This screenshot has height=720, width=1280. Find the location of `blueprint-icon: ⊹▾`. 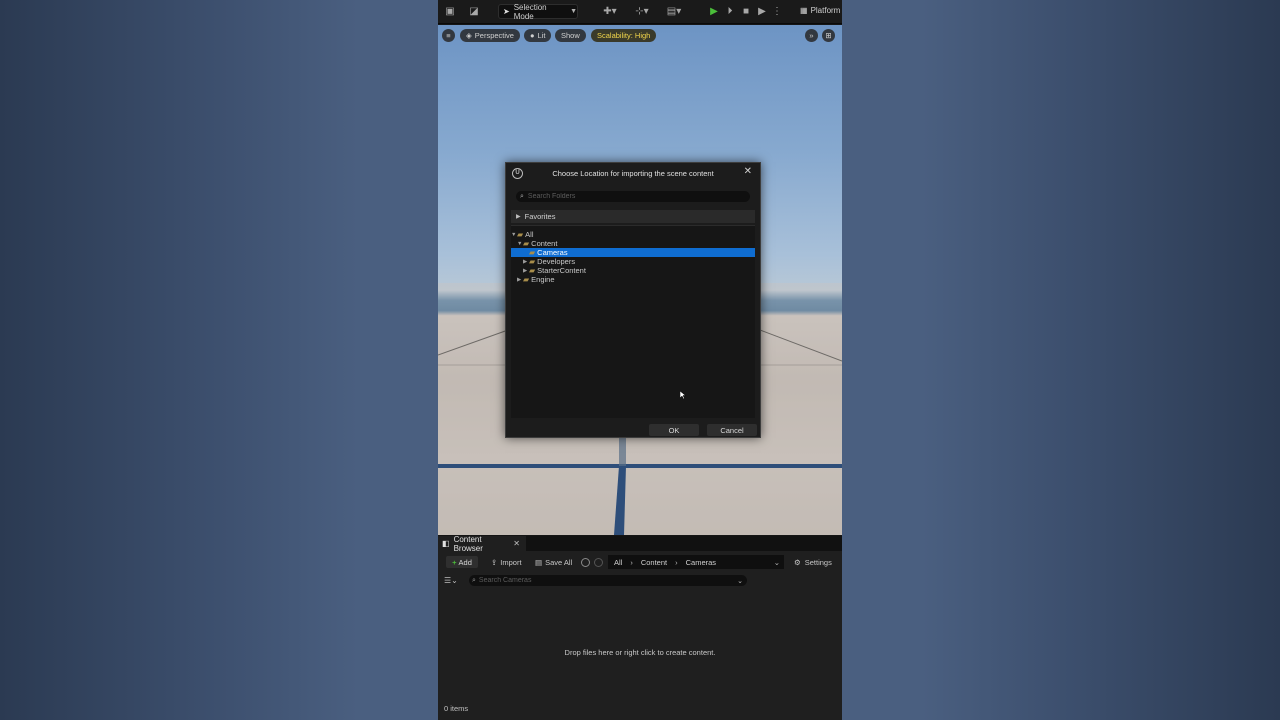

blueprint-icon: ⊹▾ is located at coordinates (642, 12).